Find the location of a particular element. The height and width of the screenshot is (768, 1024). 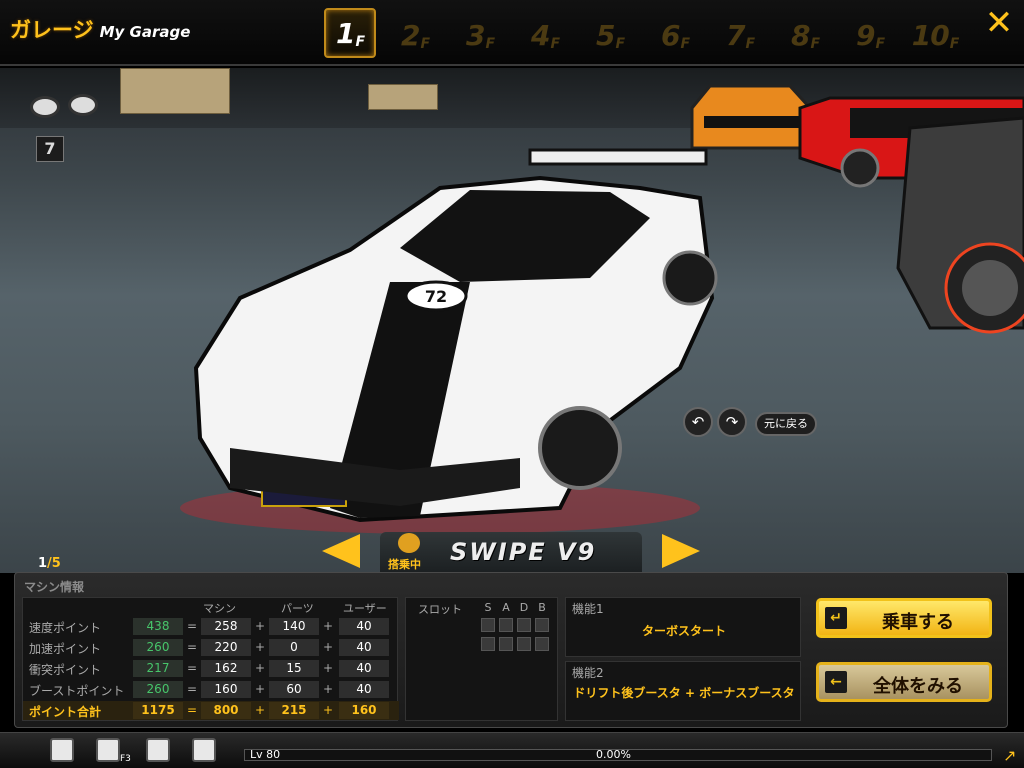

page-title: ガレージ My Garage is located at coordinates (100, 29).